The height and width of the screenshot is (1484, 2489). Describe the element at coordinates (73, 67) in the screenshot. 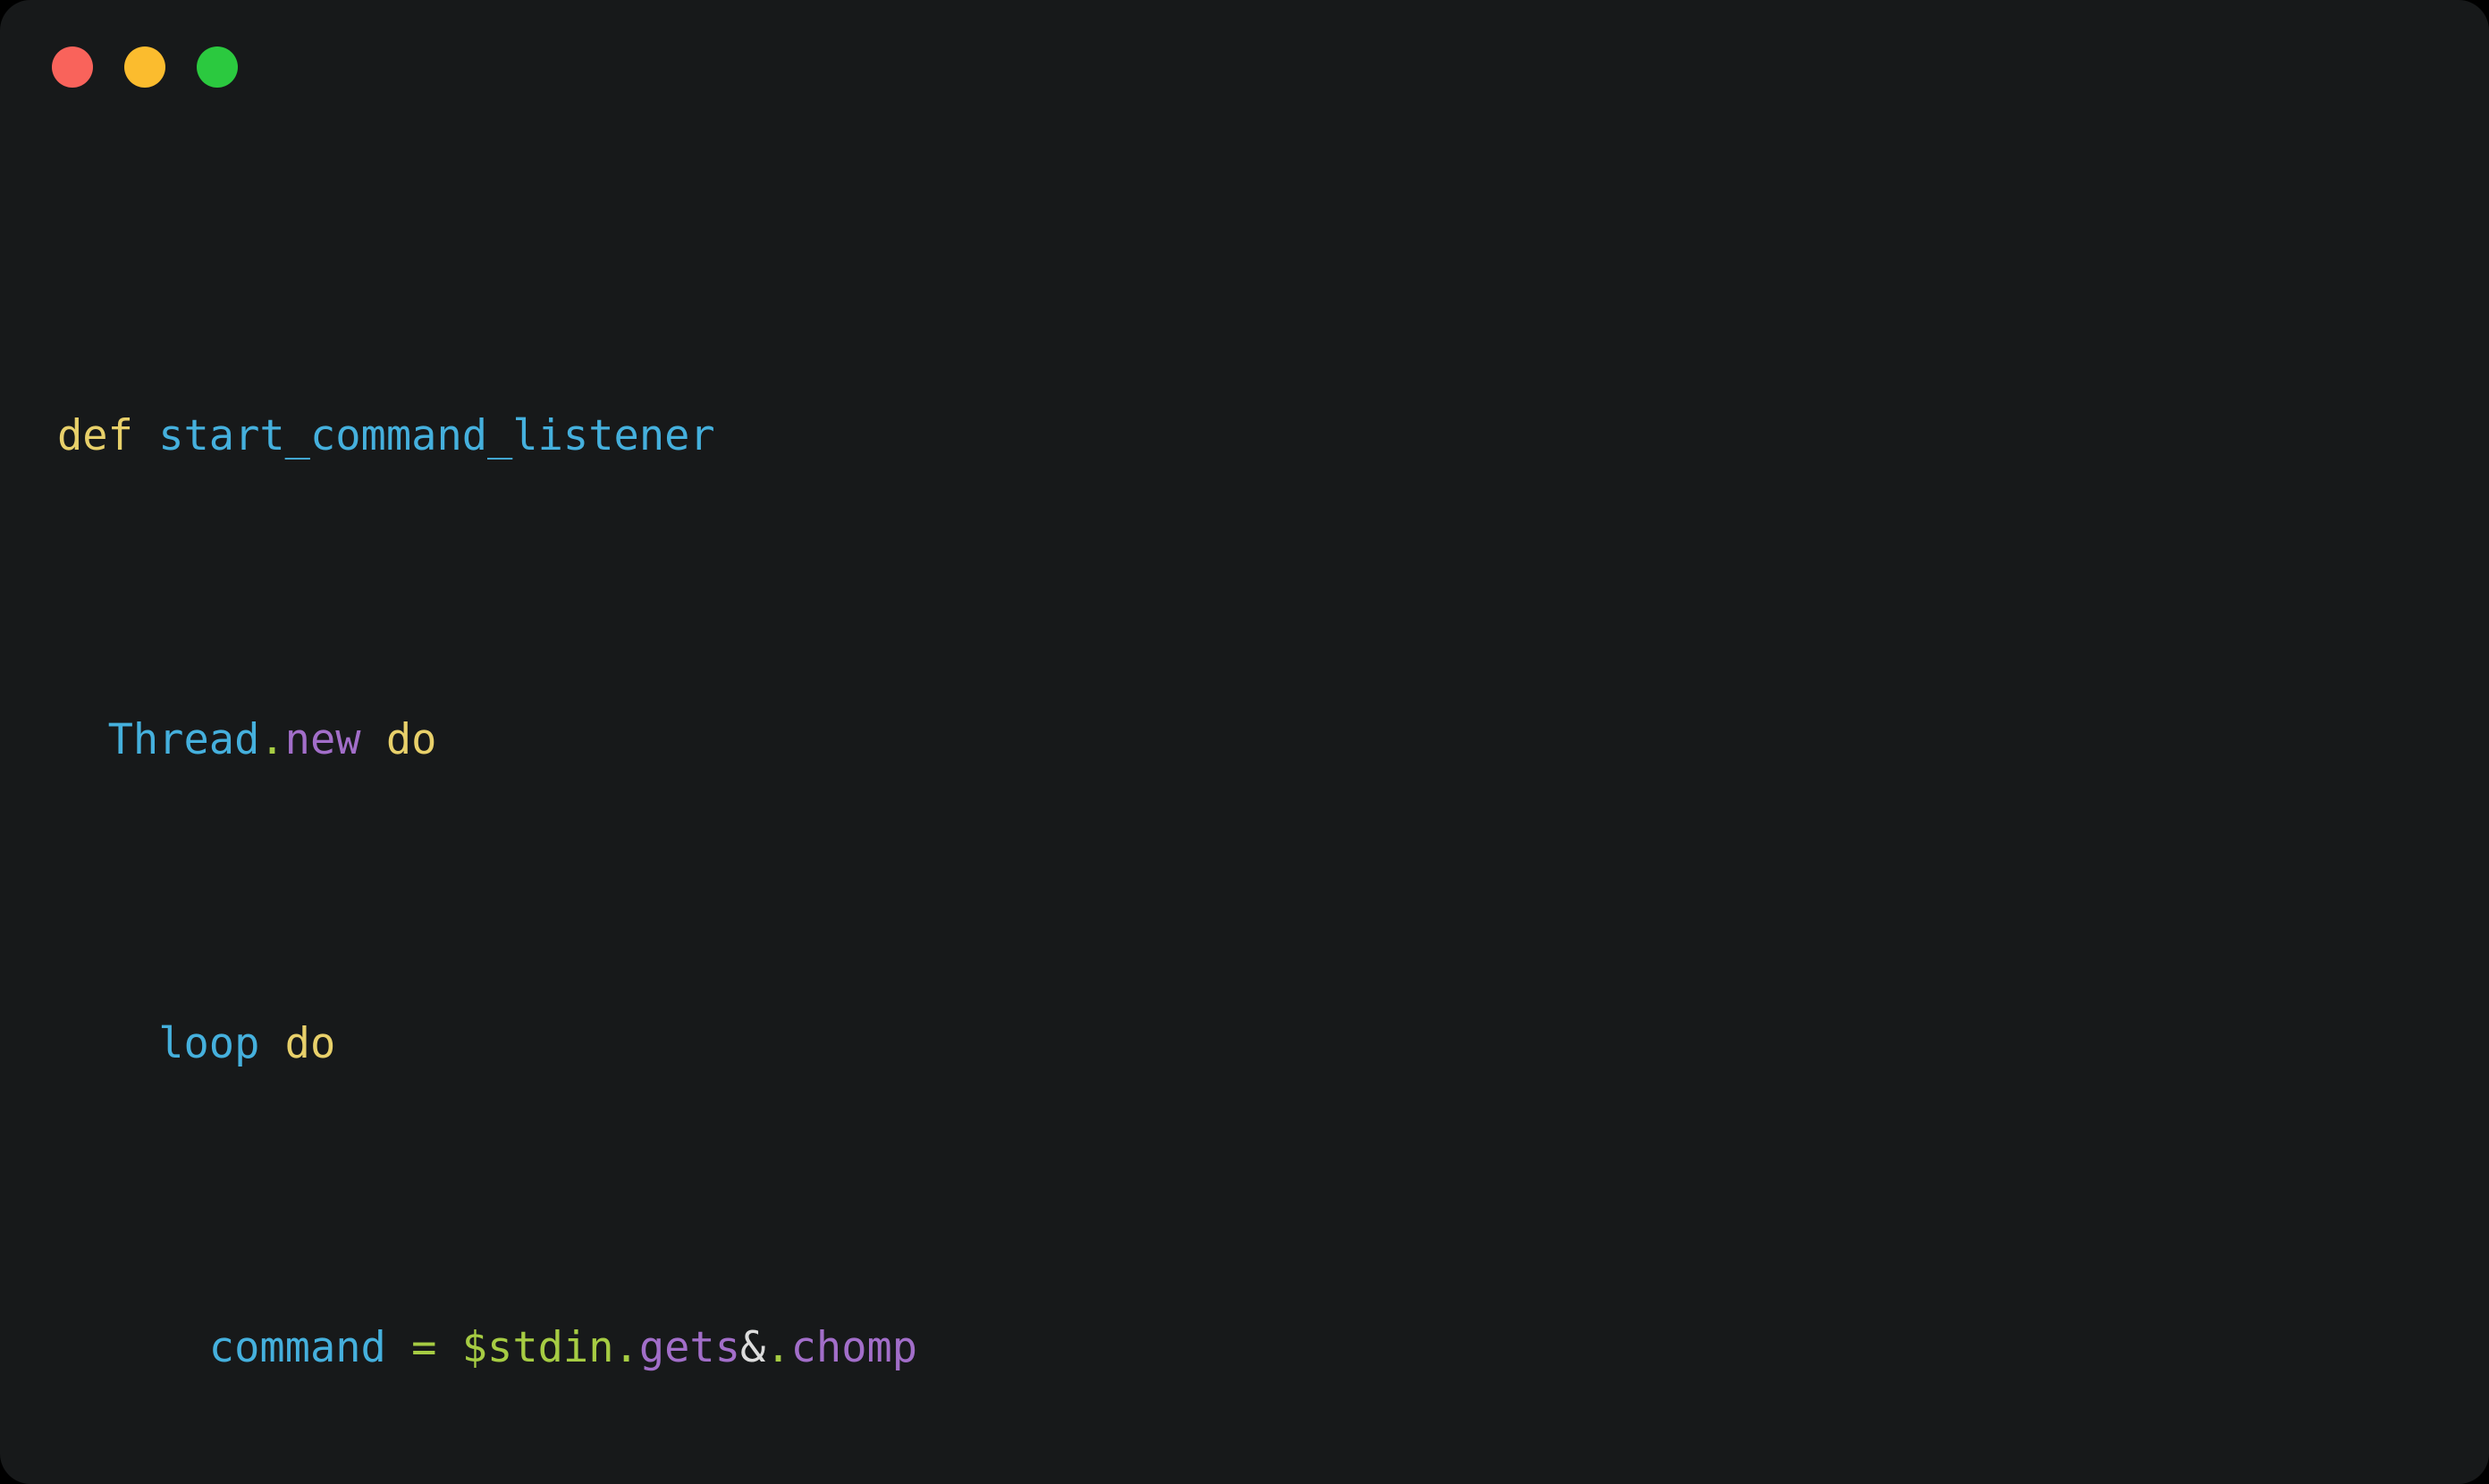

I see `close-button` at that location.